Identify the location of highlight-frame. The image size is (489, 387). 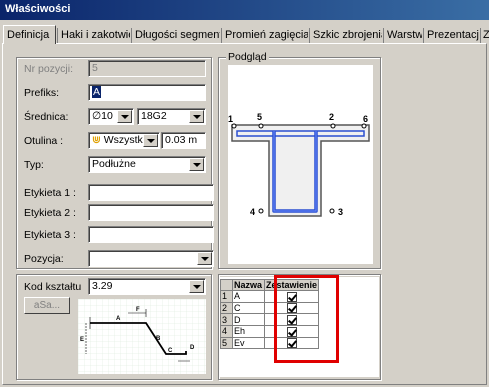
(306, 319).